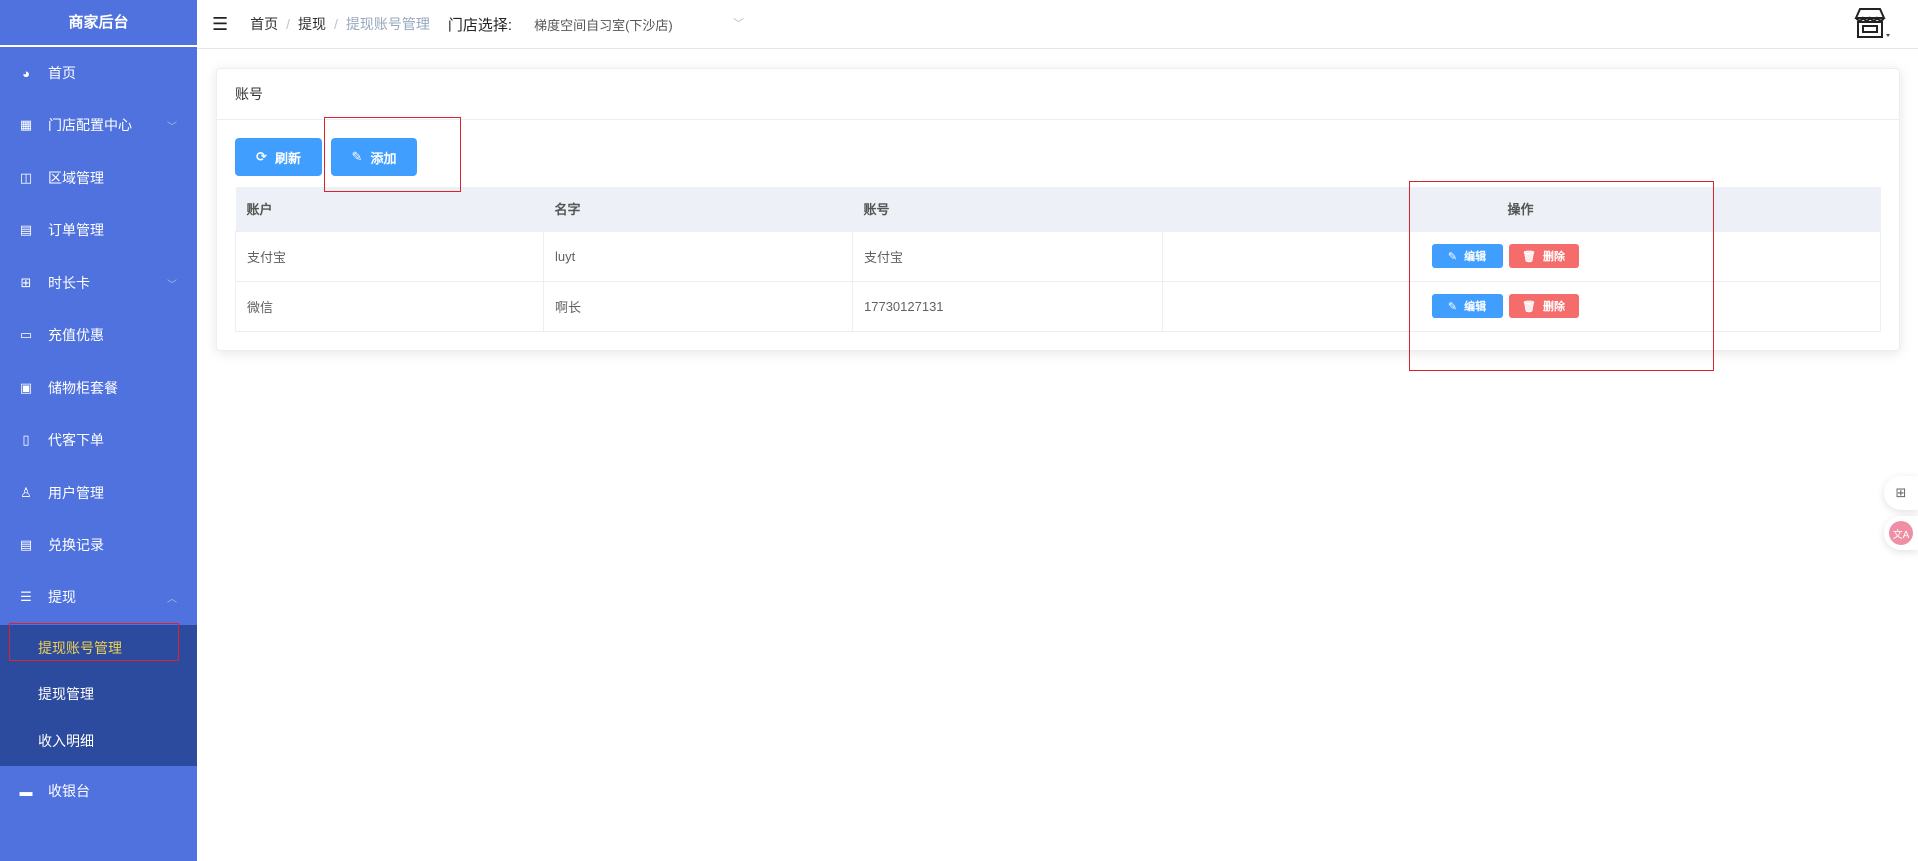 Image resolution: width=1918 pixels, height=861 pixels. Describe the element at coordinates (1901, 533) in the screenshot. I see `translate-icon: 文A` at that location.